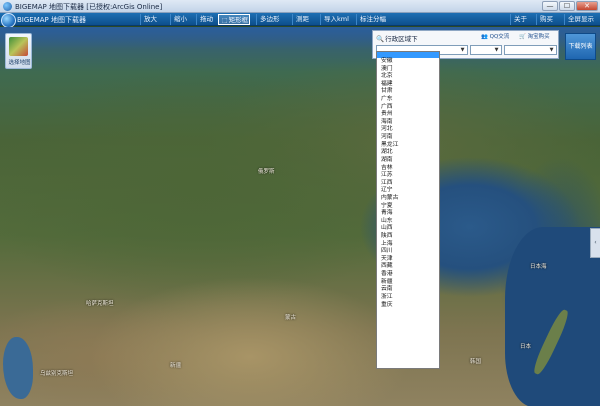 Image resolution: width=600 pixels, height=406 pixels. I want to click on select-map-button: 选择地图, so click(18, 51).